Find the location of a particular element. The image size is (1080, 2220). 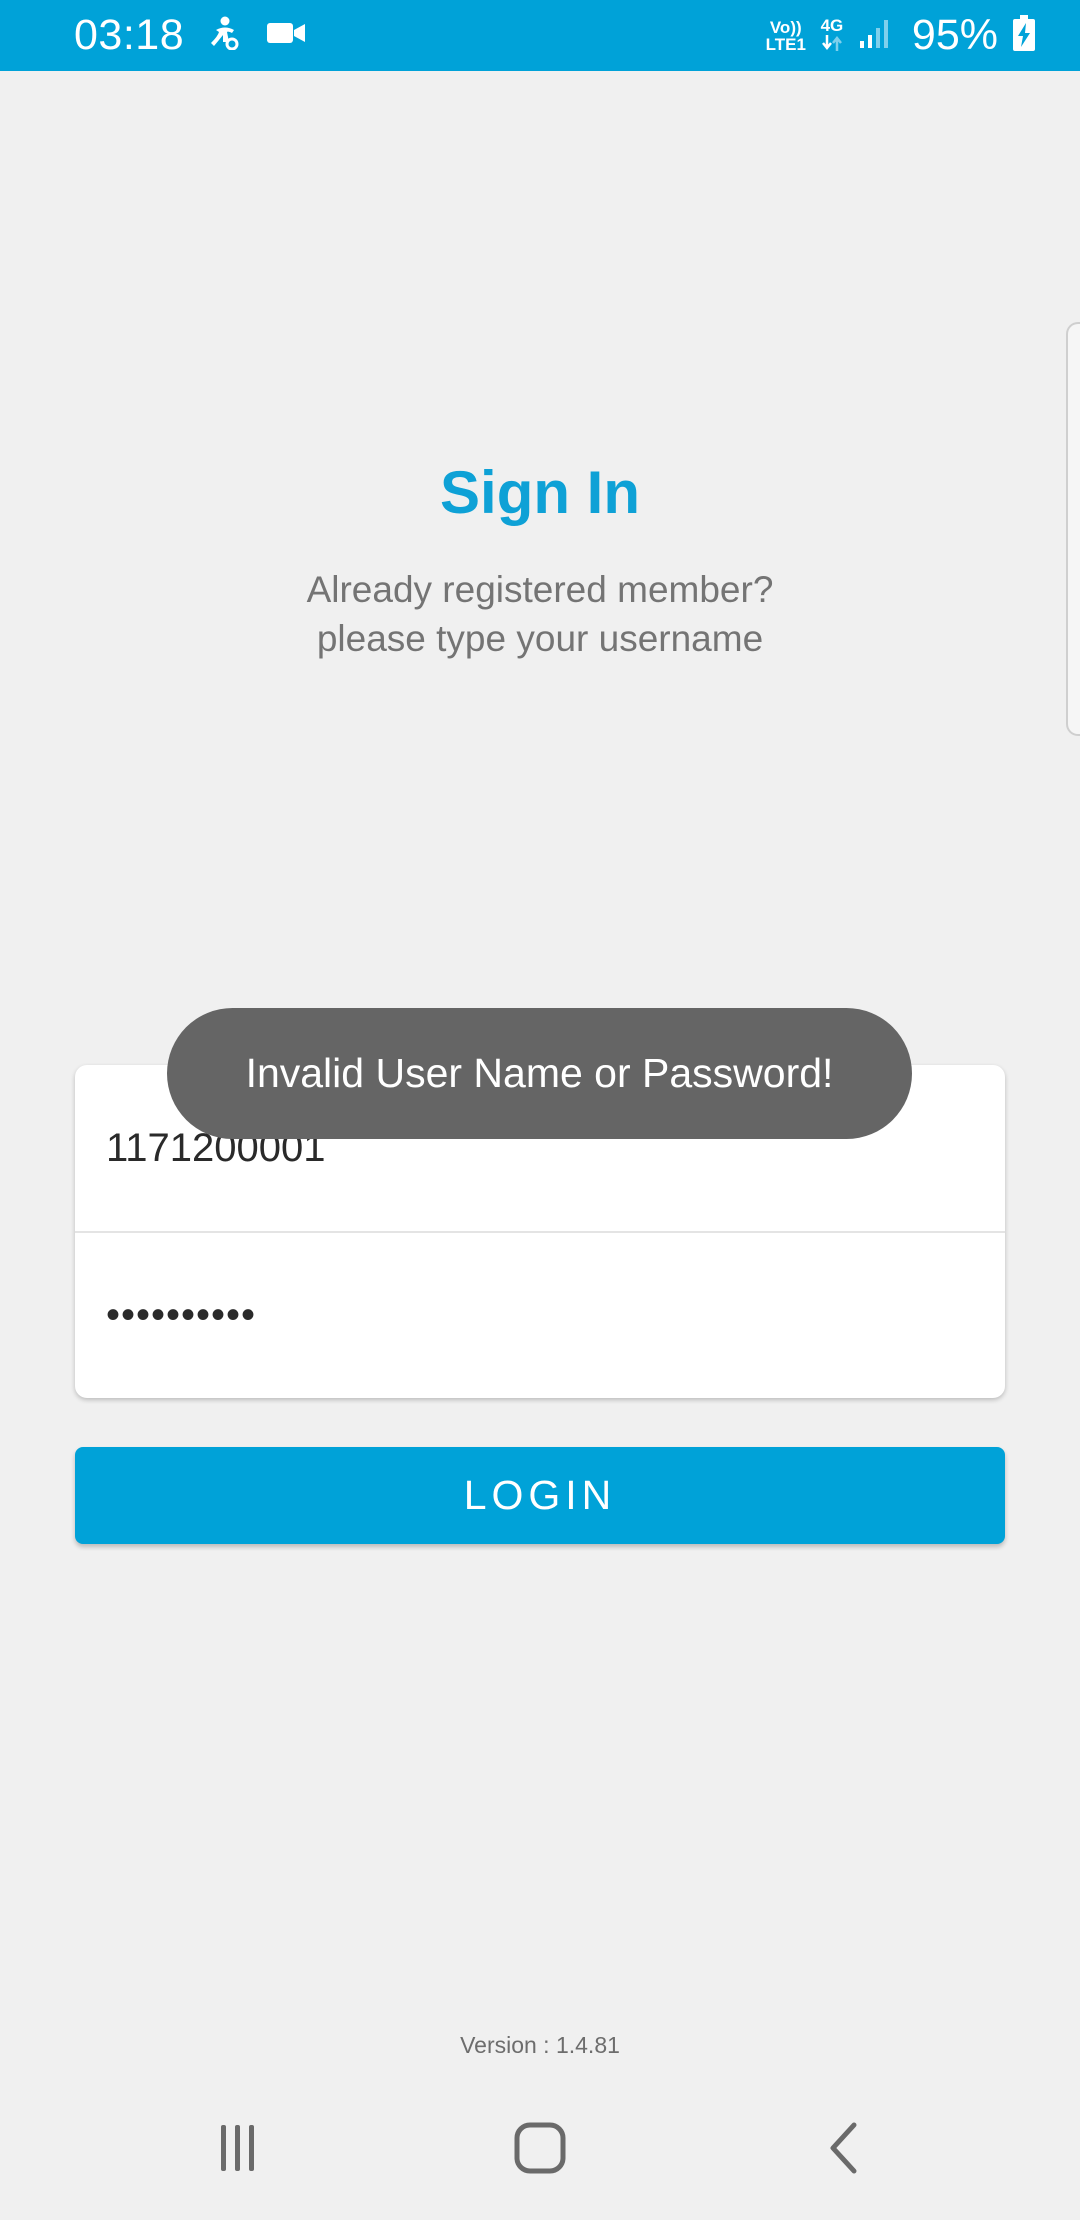

network-label: 4G is located at coordinates (832, 25).